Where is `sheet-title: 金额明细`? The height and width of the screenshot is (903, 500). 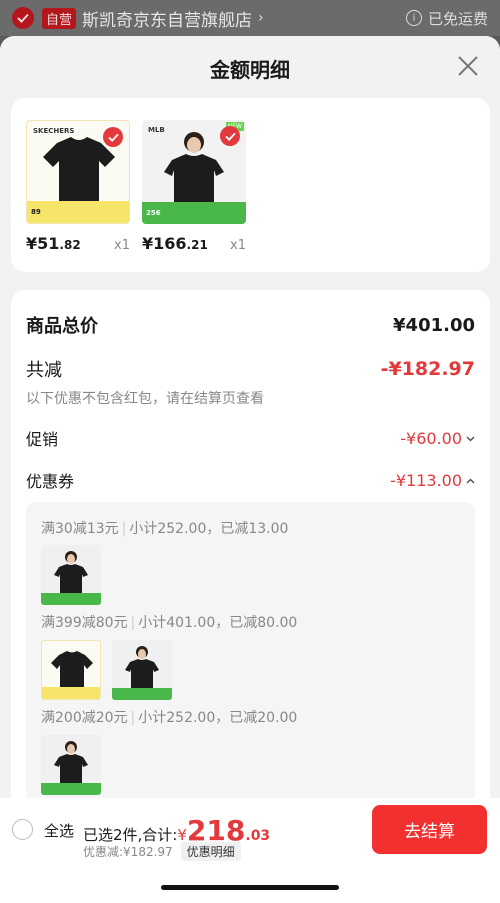 sheet-title: 金额明细 is located at coordinates (250, 70).